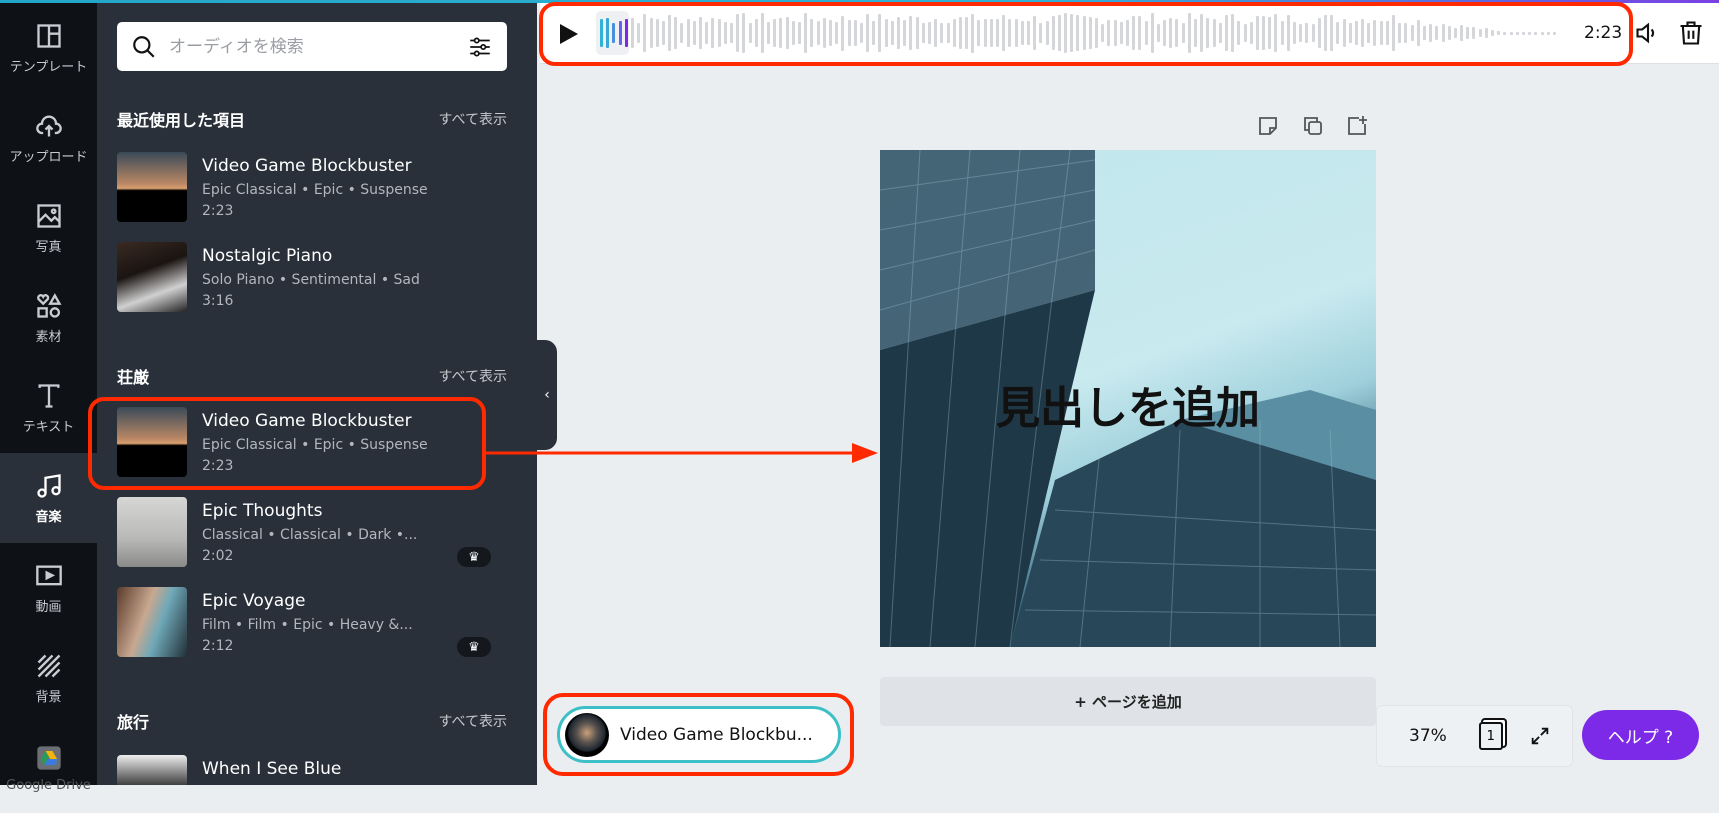  I want to click on rail-item-videos: 動画, so click(48, 588).